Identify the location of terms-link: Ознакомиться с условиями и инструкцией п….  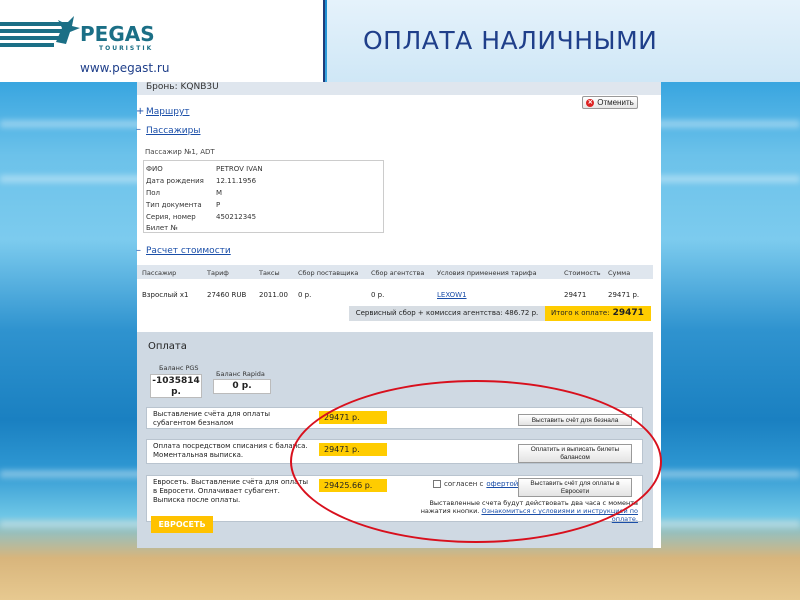
(559, 515).